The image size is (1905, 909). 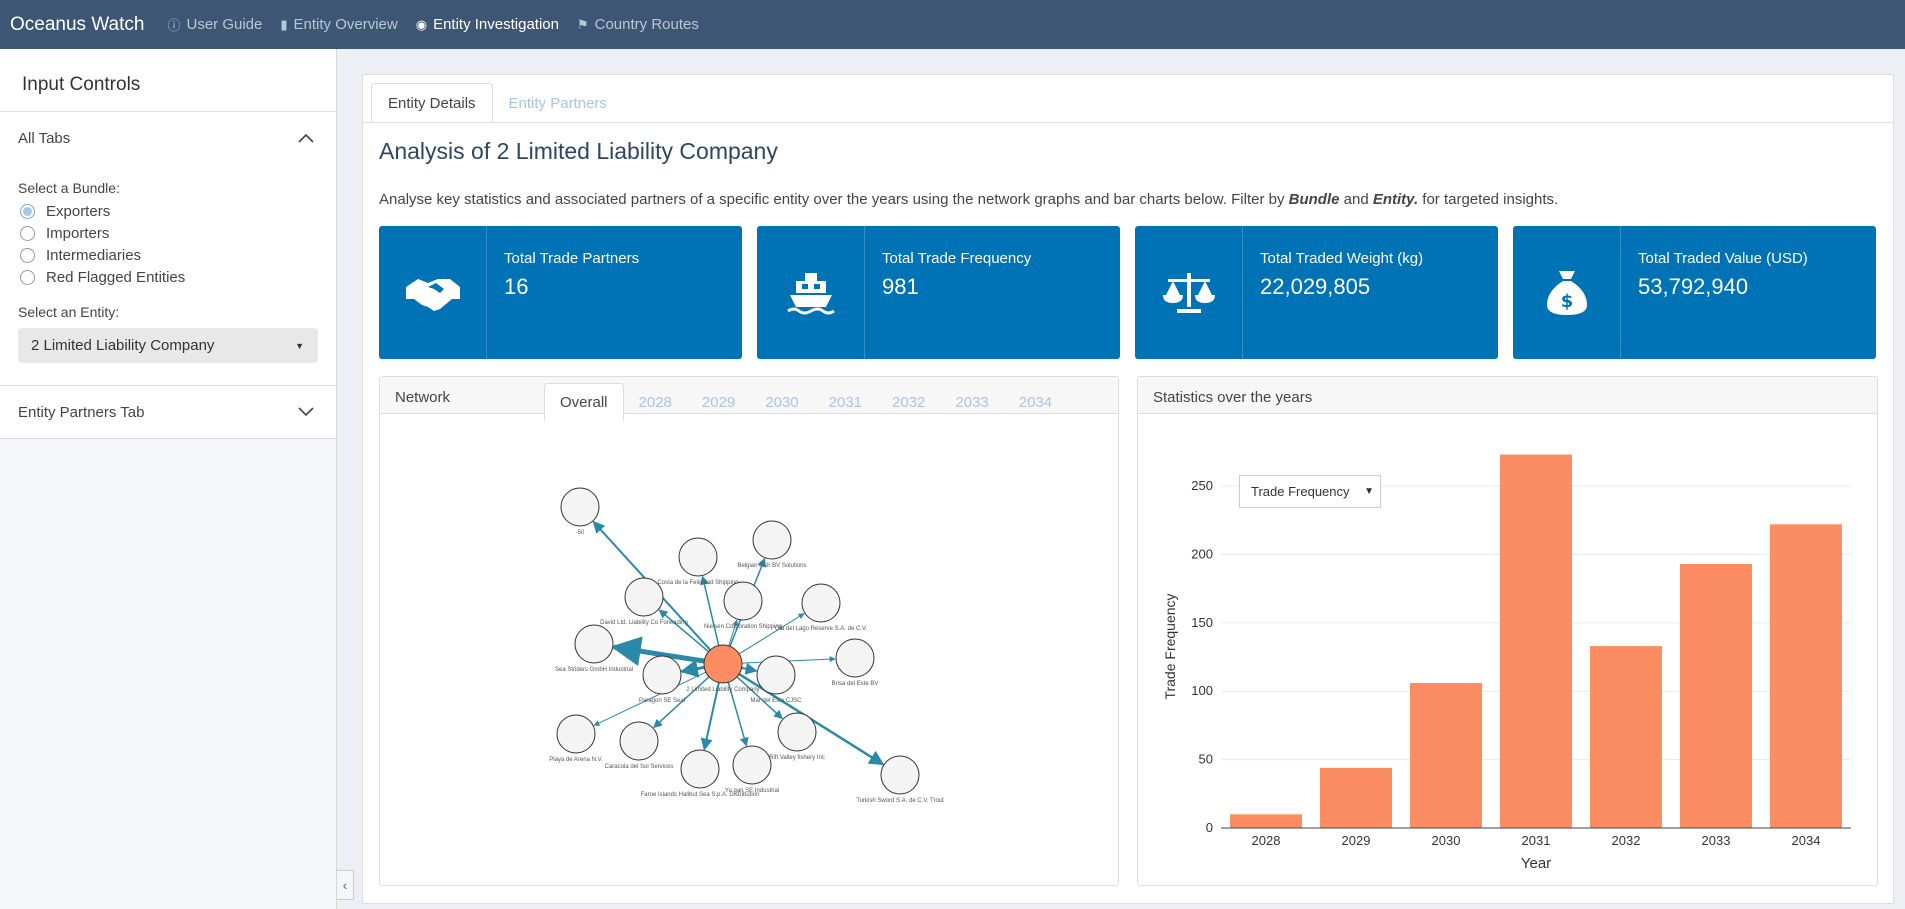 I want to click on main-tabs: Entity Details Entity Partners, so click(x=497, y=103).